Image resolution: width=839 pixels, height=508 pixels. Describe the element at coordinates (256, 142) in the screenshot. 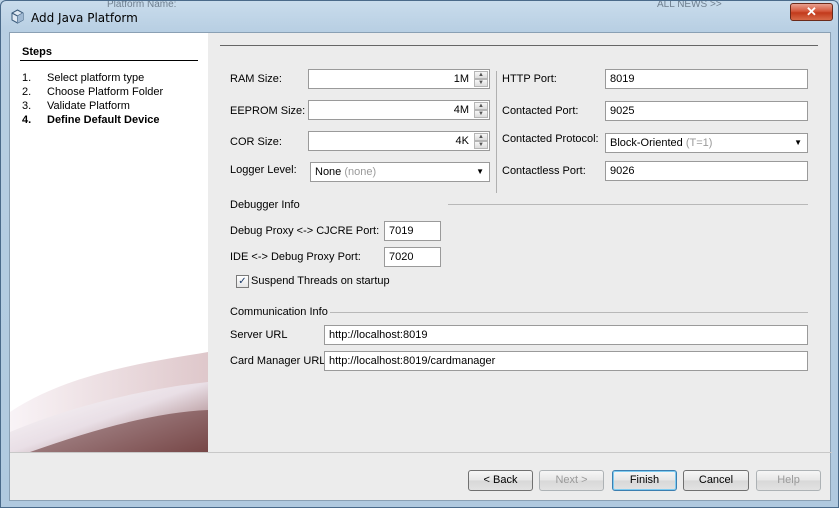

I see `cor-size-label: COR Size:` at that location.